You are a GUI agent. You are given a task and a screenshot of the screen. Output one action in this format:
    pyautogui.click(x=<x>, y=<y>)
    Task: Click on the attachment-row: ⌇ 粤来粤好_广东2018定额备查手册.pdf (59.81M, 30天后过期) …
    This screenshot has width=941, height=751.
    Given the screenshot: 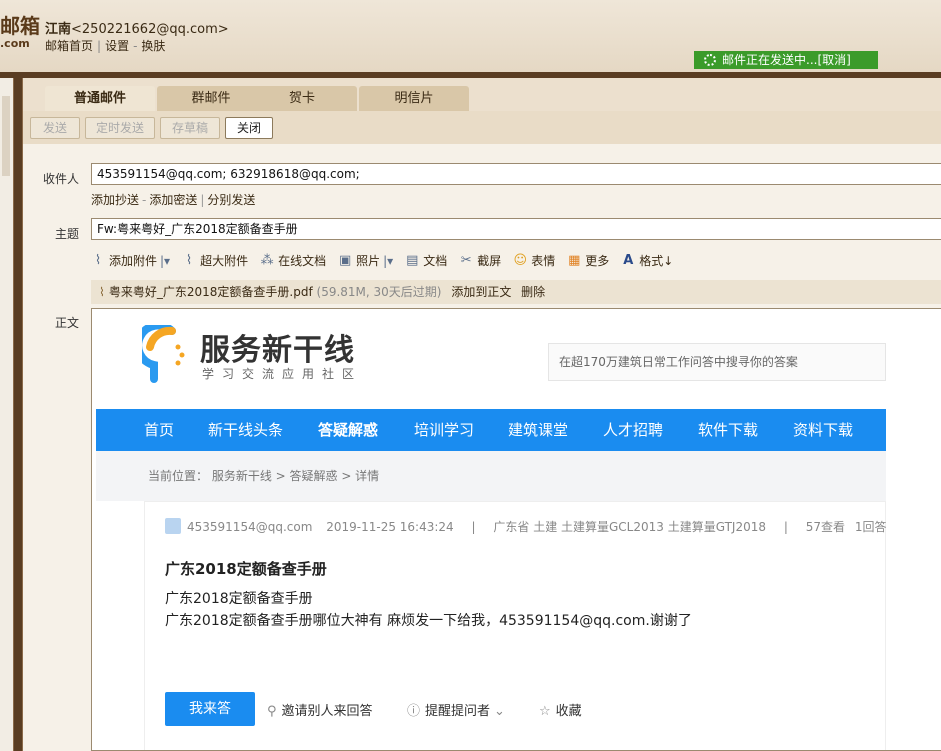 What is the action you would take?
    pyautogui.click(x=516, y=292)
    